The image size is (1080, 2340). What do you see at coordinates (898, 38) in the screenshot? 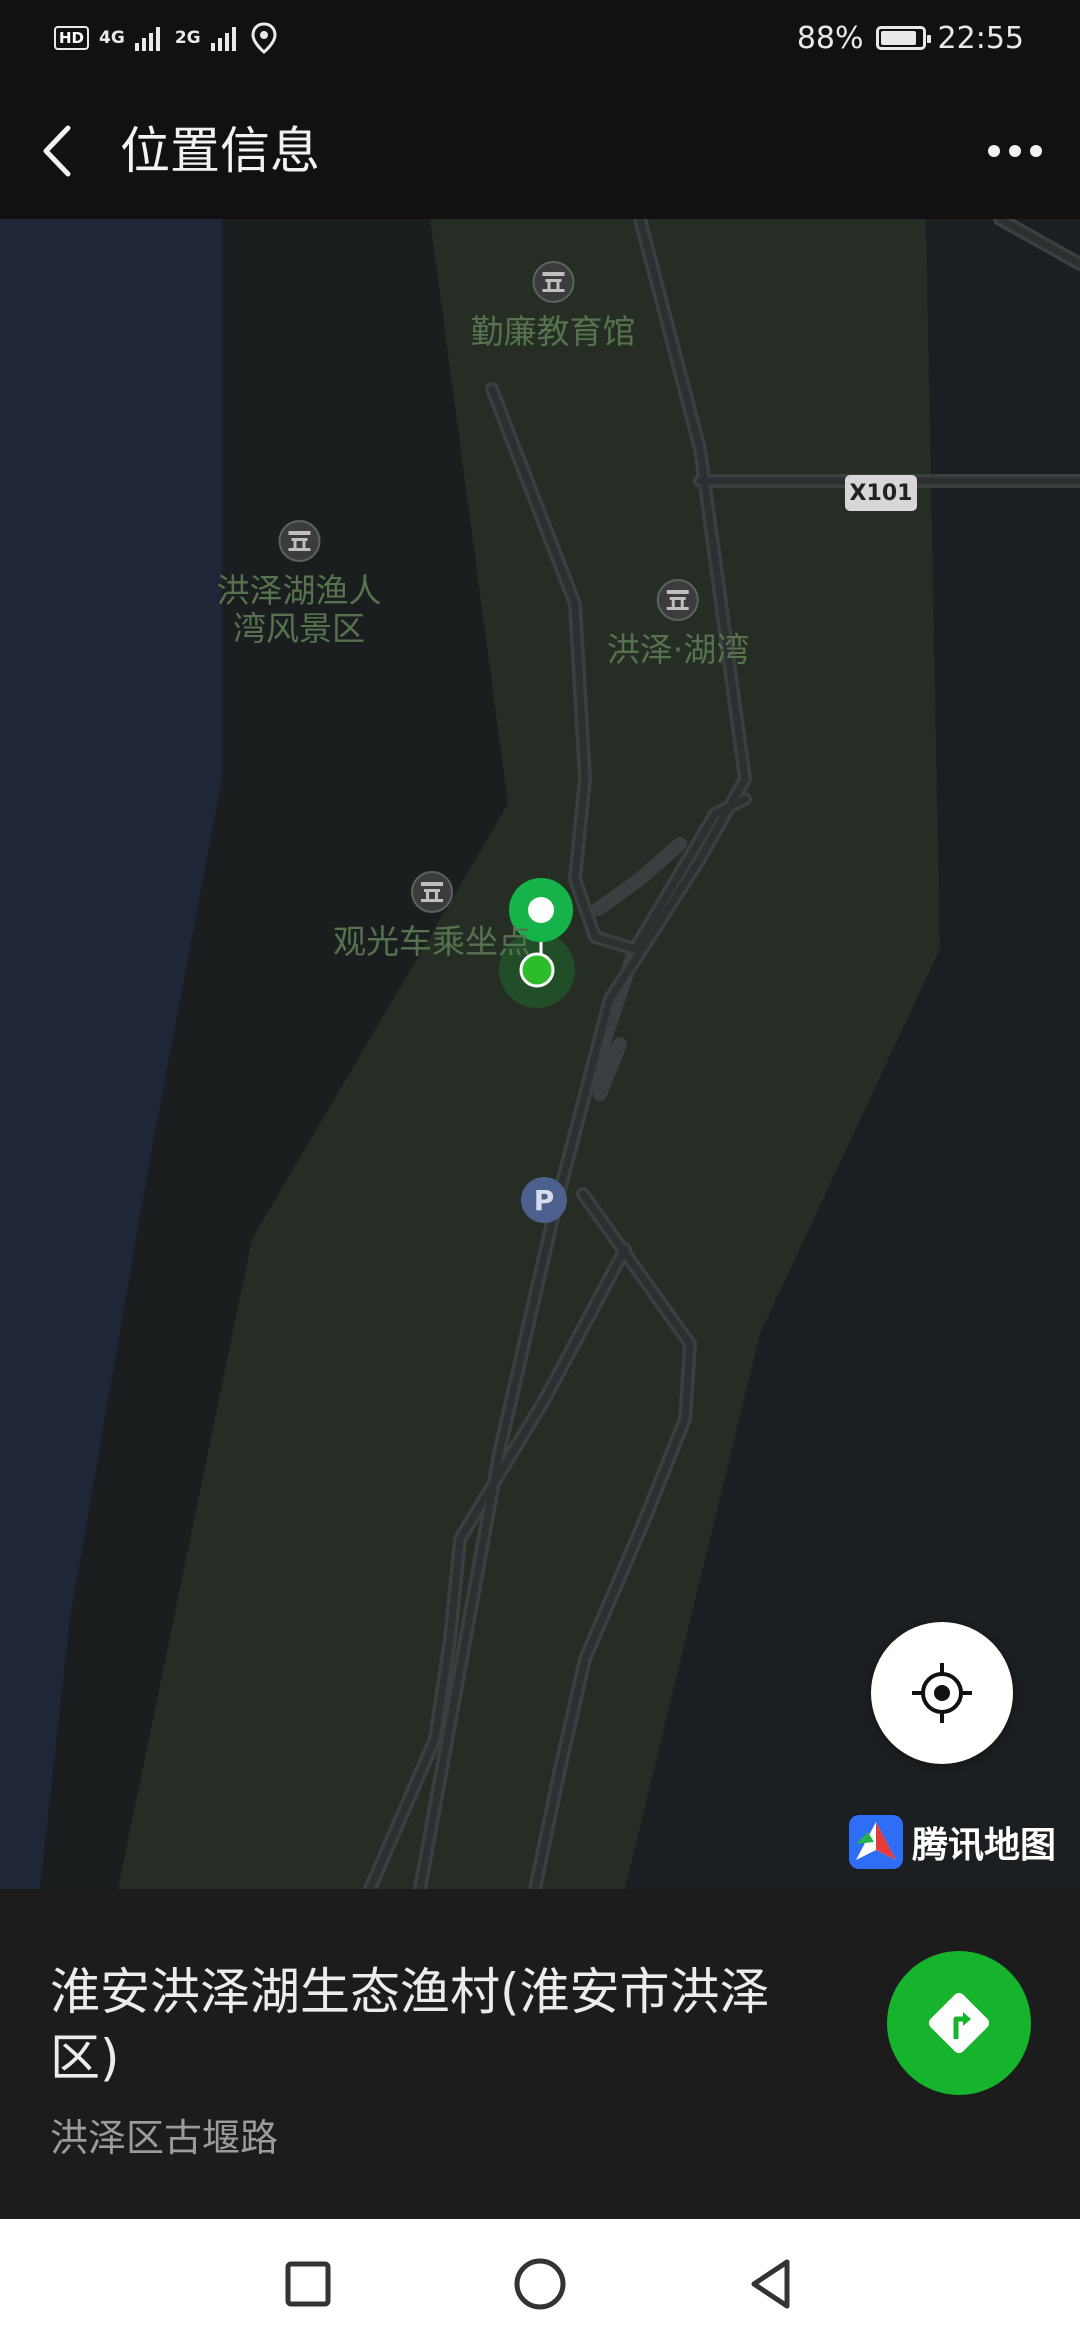
I see `battery-fill` at bounding box center [898, 38].